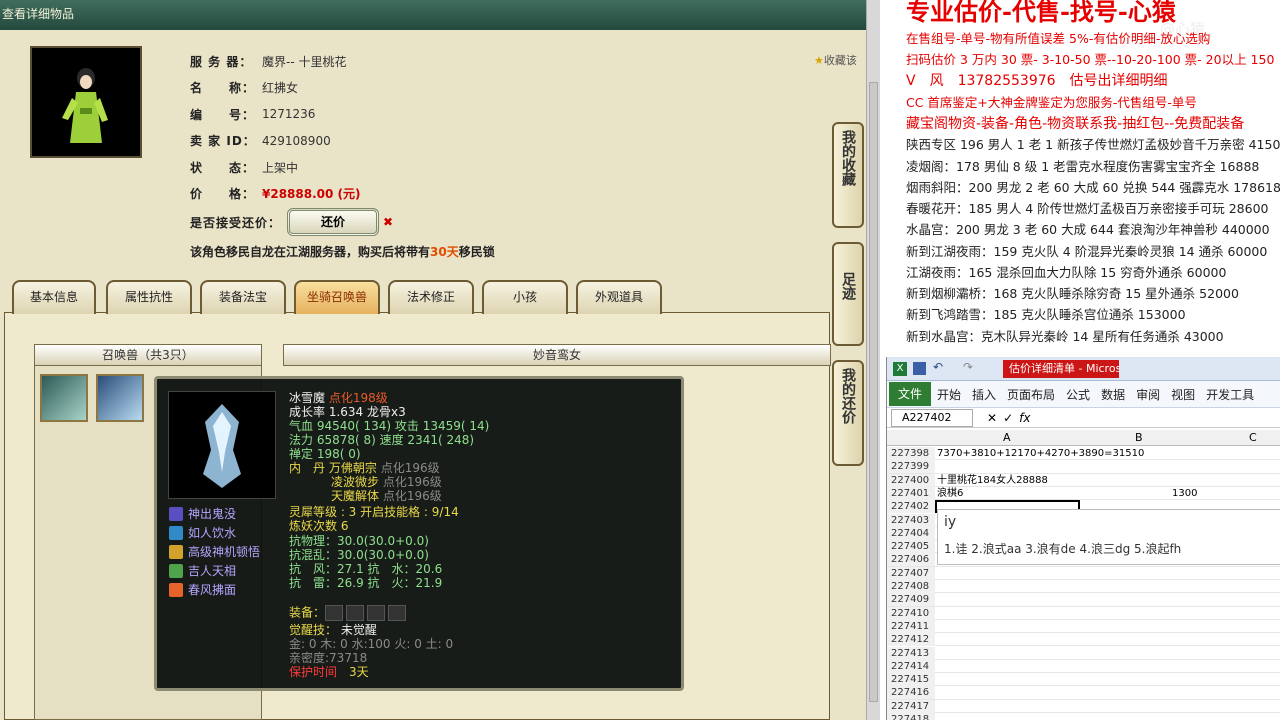  What do you see at coordinates (911, 467) in the screenshot?
I see `row-number: 227399` at bounding box center [911, 467].